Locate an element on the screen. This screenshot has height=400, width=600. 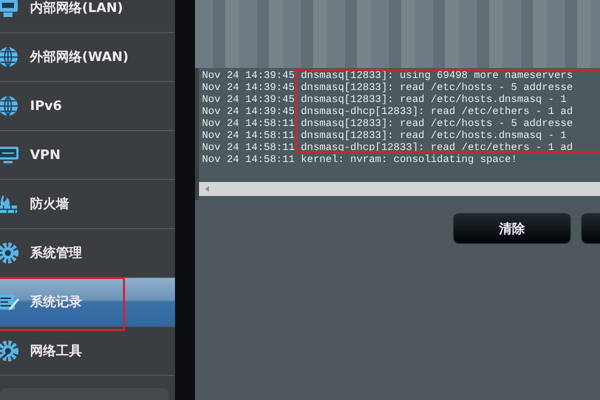
sidebar-item: 内部网络(LAN) is located at coordinates (87, 16).